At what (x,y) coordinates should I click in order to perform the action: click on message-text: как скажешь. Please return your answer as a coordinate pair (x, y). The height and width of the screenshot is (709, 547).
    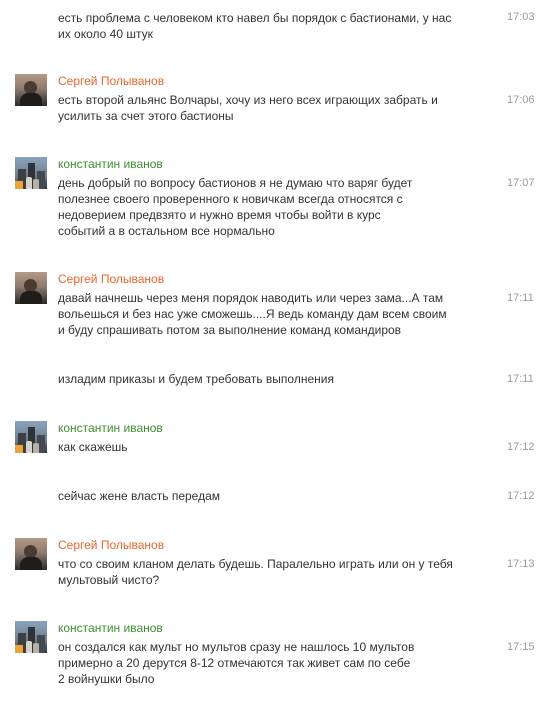
    Looking at the image, I should click on (268, 447).